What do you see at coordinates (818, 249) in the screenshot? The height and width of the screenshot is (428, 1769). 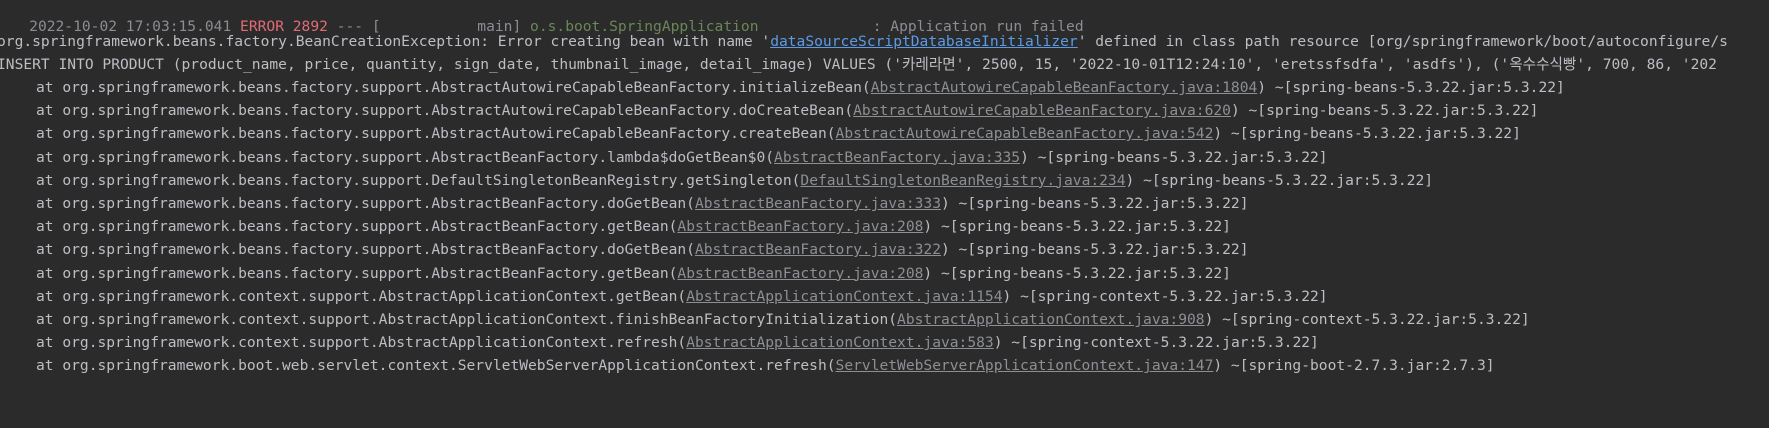 I see `source-file-link: AbstractBeanFactory.java:322` at bounding box center [818, 249].